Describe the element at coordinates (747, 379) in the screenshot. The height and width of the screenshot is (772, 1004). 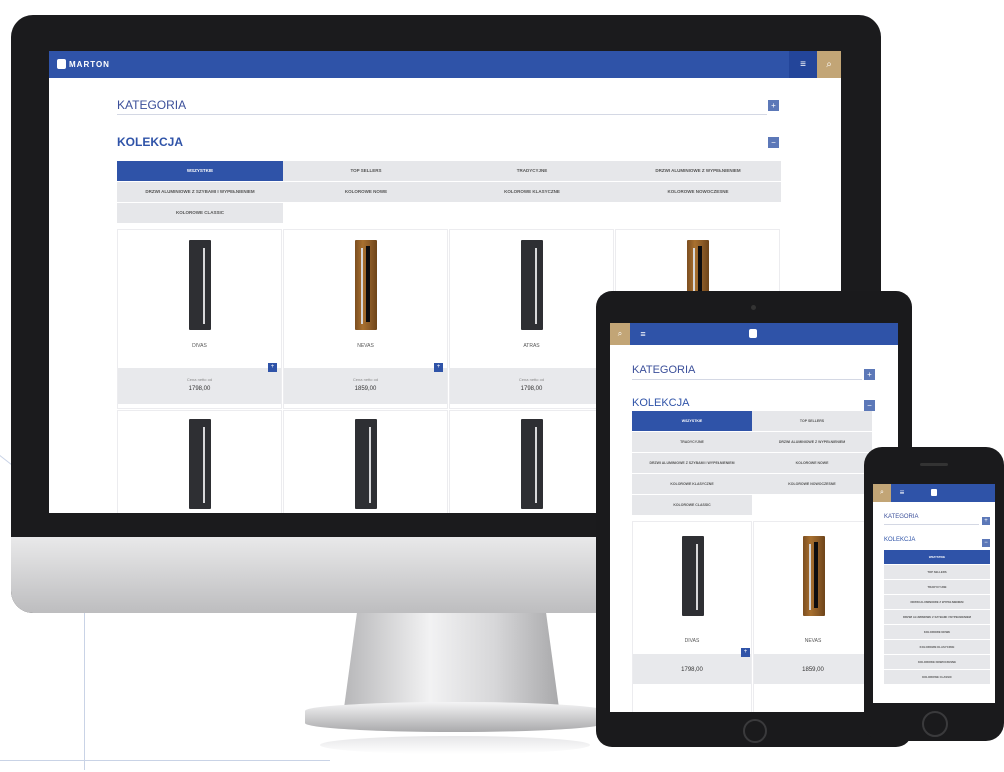
I see `tablet-category-divider` at that location.